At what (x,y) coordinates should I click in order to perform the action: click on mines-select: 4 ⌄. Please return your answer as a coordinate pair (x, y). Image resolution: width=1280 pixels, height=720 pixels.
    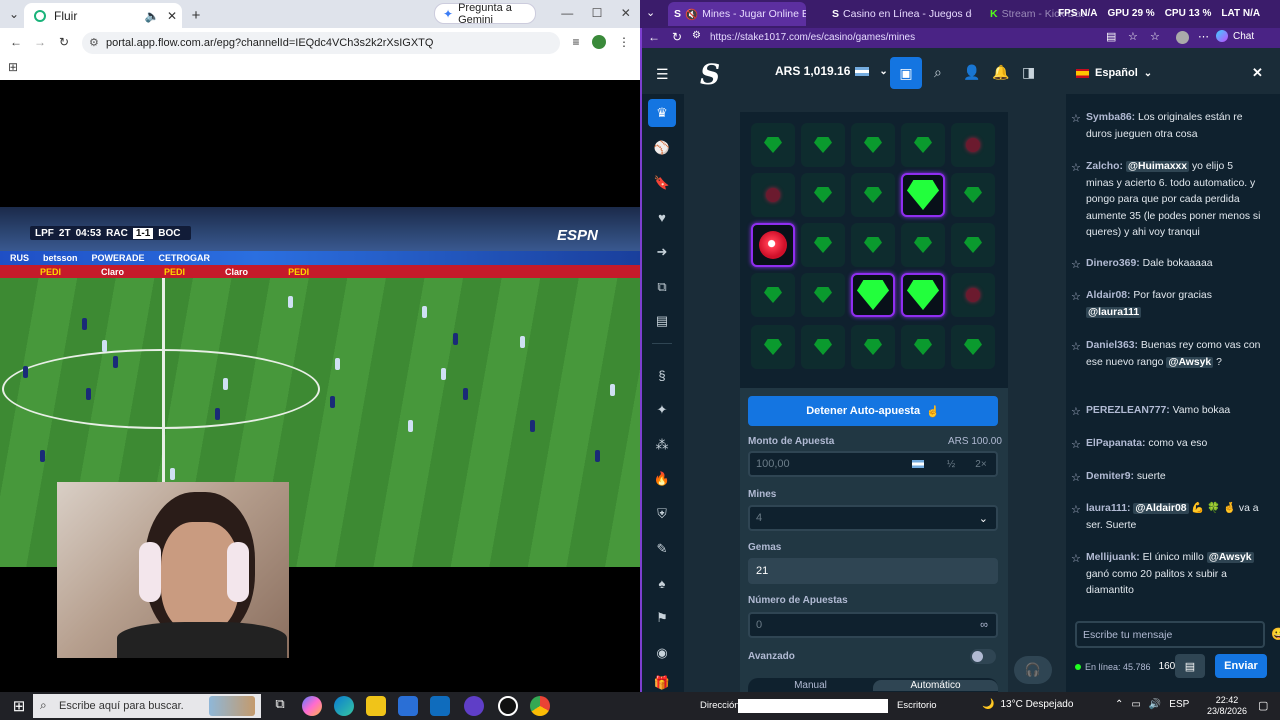
    Looking at the image, I should click on (873, 518).